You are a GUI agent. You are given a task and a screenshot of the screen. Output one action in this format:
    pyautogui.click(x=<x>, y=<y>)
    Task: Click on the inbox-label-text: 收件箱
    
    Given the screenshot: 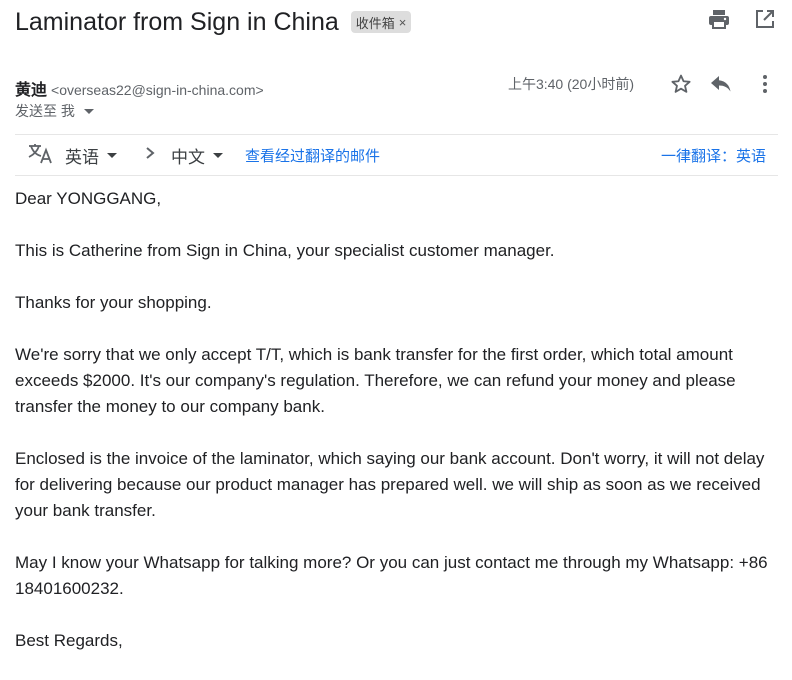 What is the action you would take?
    pyautogui.click(x=375, y=23)
    